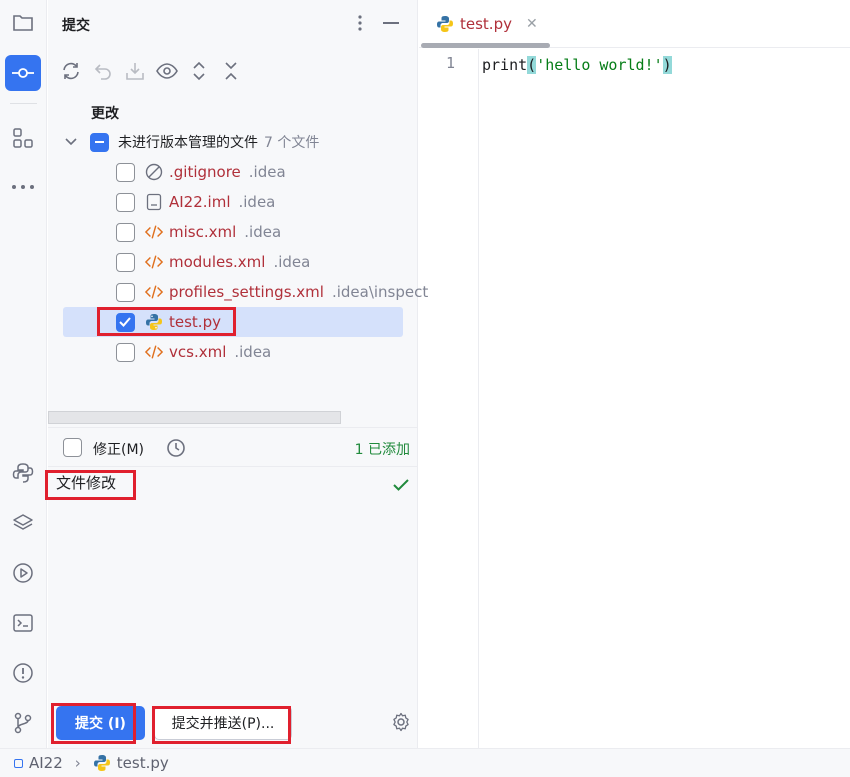  I want to click on file-row-vcs-xml: vcs.xml .idea, so click(233, 352).